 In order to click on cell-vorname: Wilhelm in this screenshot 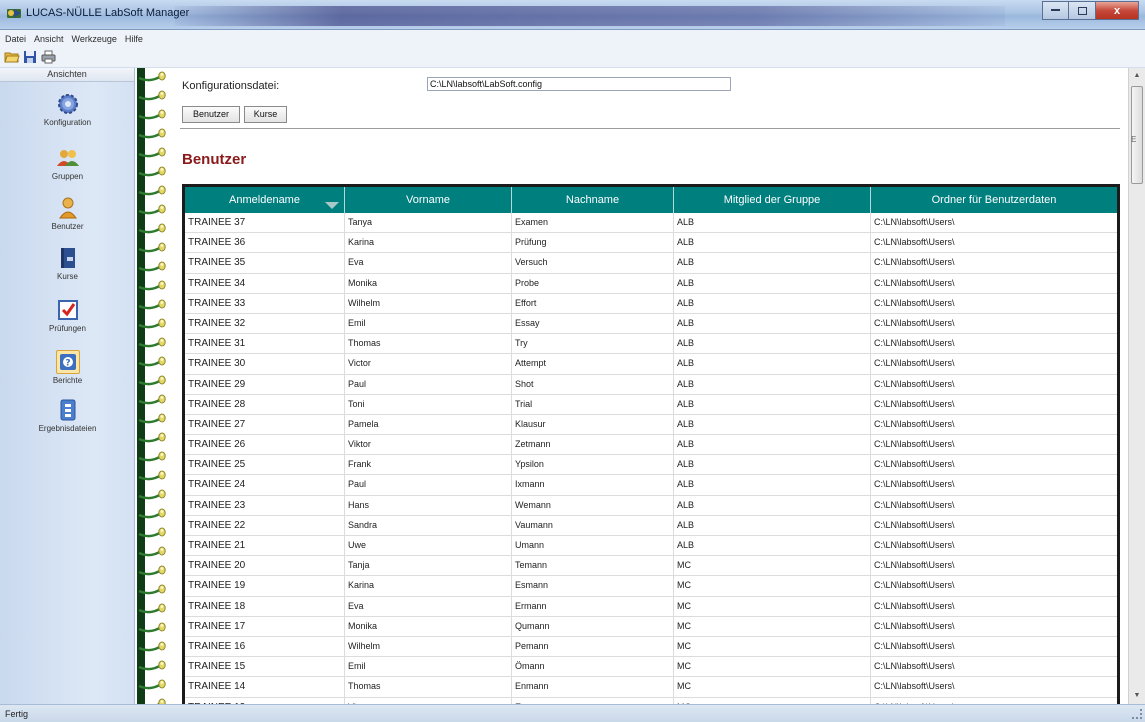, I will do `click(428, 303)`.